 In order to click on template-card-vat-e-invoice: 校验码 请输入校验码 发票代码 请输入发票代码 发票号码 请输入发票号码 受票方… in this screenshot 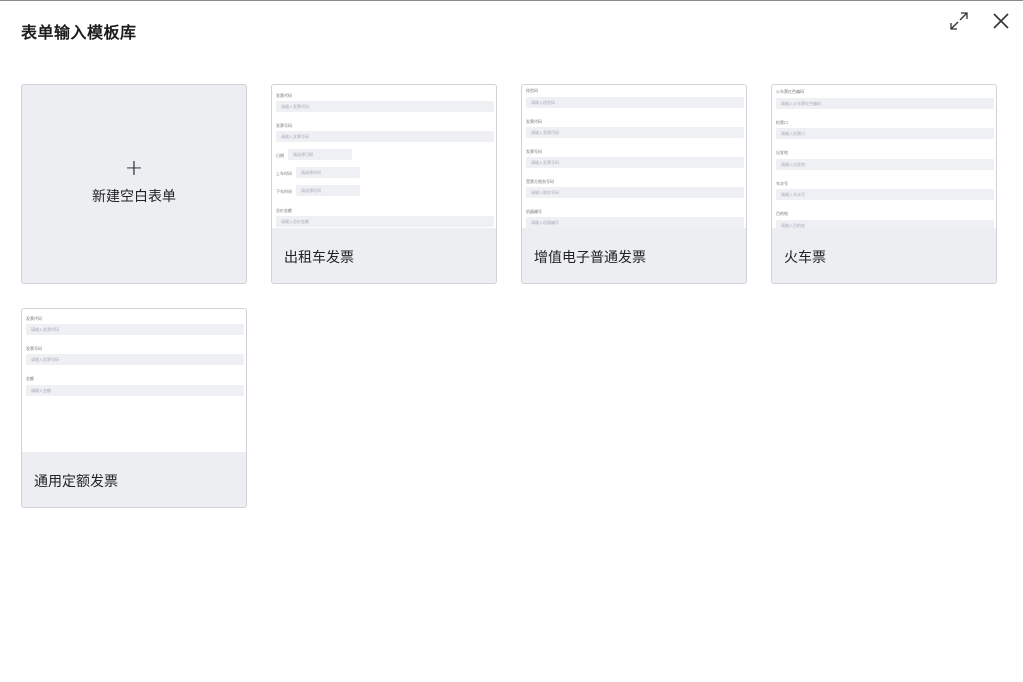, I will do `click(634, 184)`.